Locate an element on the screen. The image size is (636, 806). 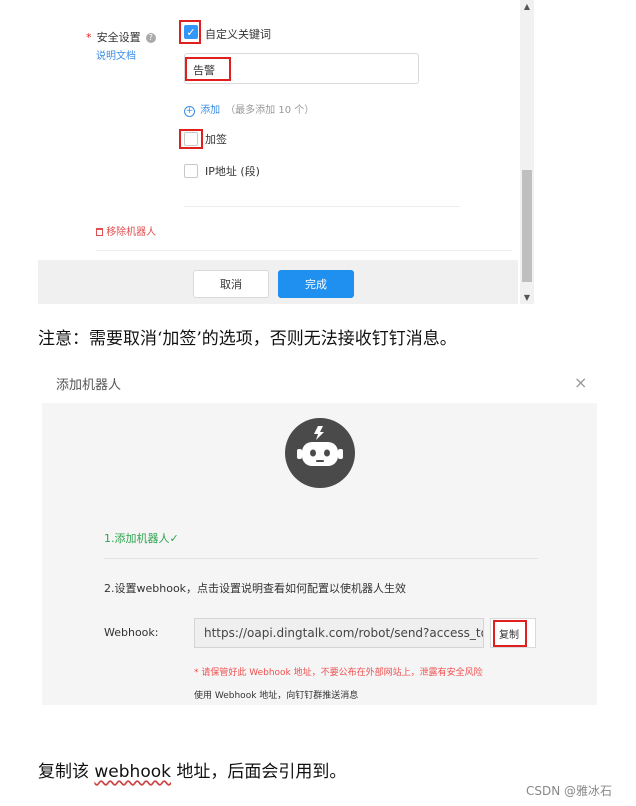
security-settings-label: 安全设置 is located at coordinates (118, 37).